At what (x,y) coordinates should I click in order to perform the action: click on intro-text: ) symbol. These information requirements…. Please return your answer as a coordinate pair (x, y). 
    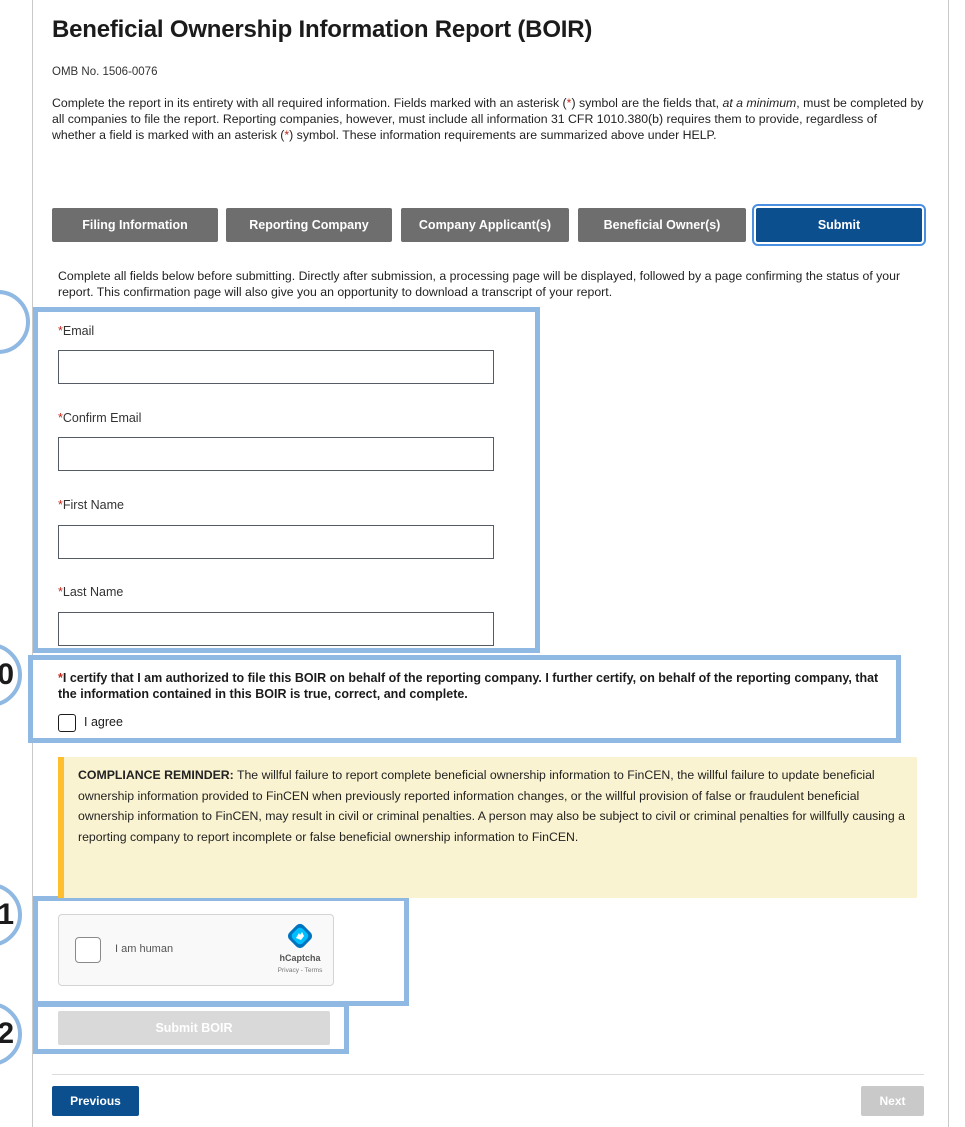
    Looking at the image, I should click on (503, 135).